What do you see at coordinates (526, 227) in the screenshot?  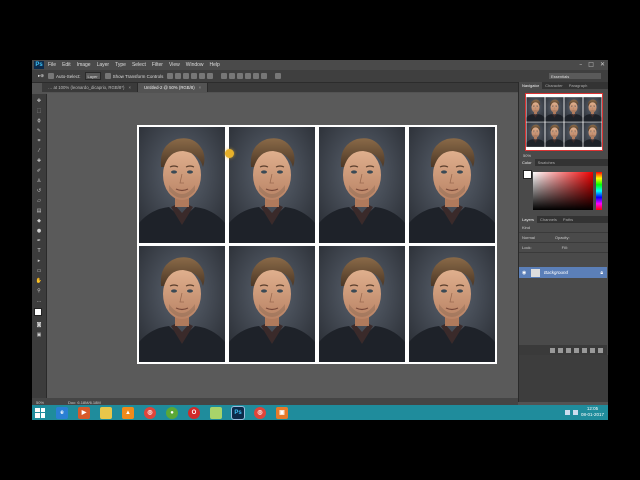 I see `kind-filter: Kind` at bounding box center [526, 227].